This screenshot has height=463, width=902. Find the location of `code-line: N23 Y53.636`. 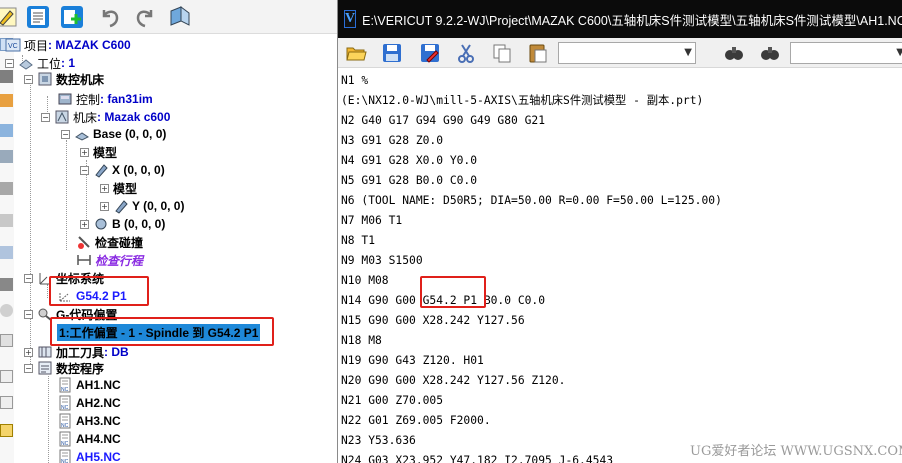

code-line: N23 Y53.636 is located at coordinates (378, 441).